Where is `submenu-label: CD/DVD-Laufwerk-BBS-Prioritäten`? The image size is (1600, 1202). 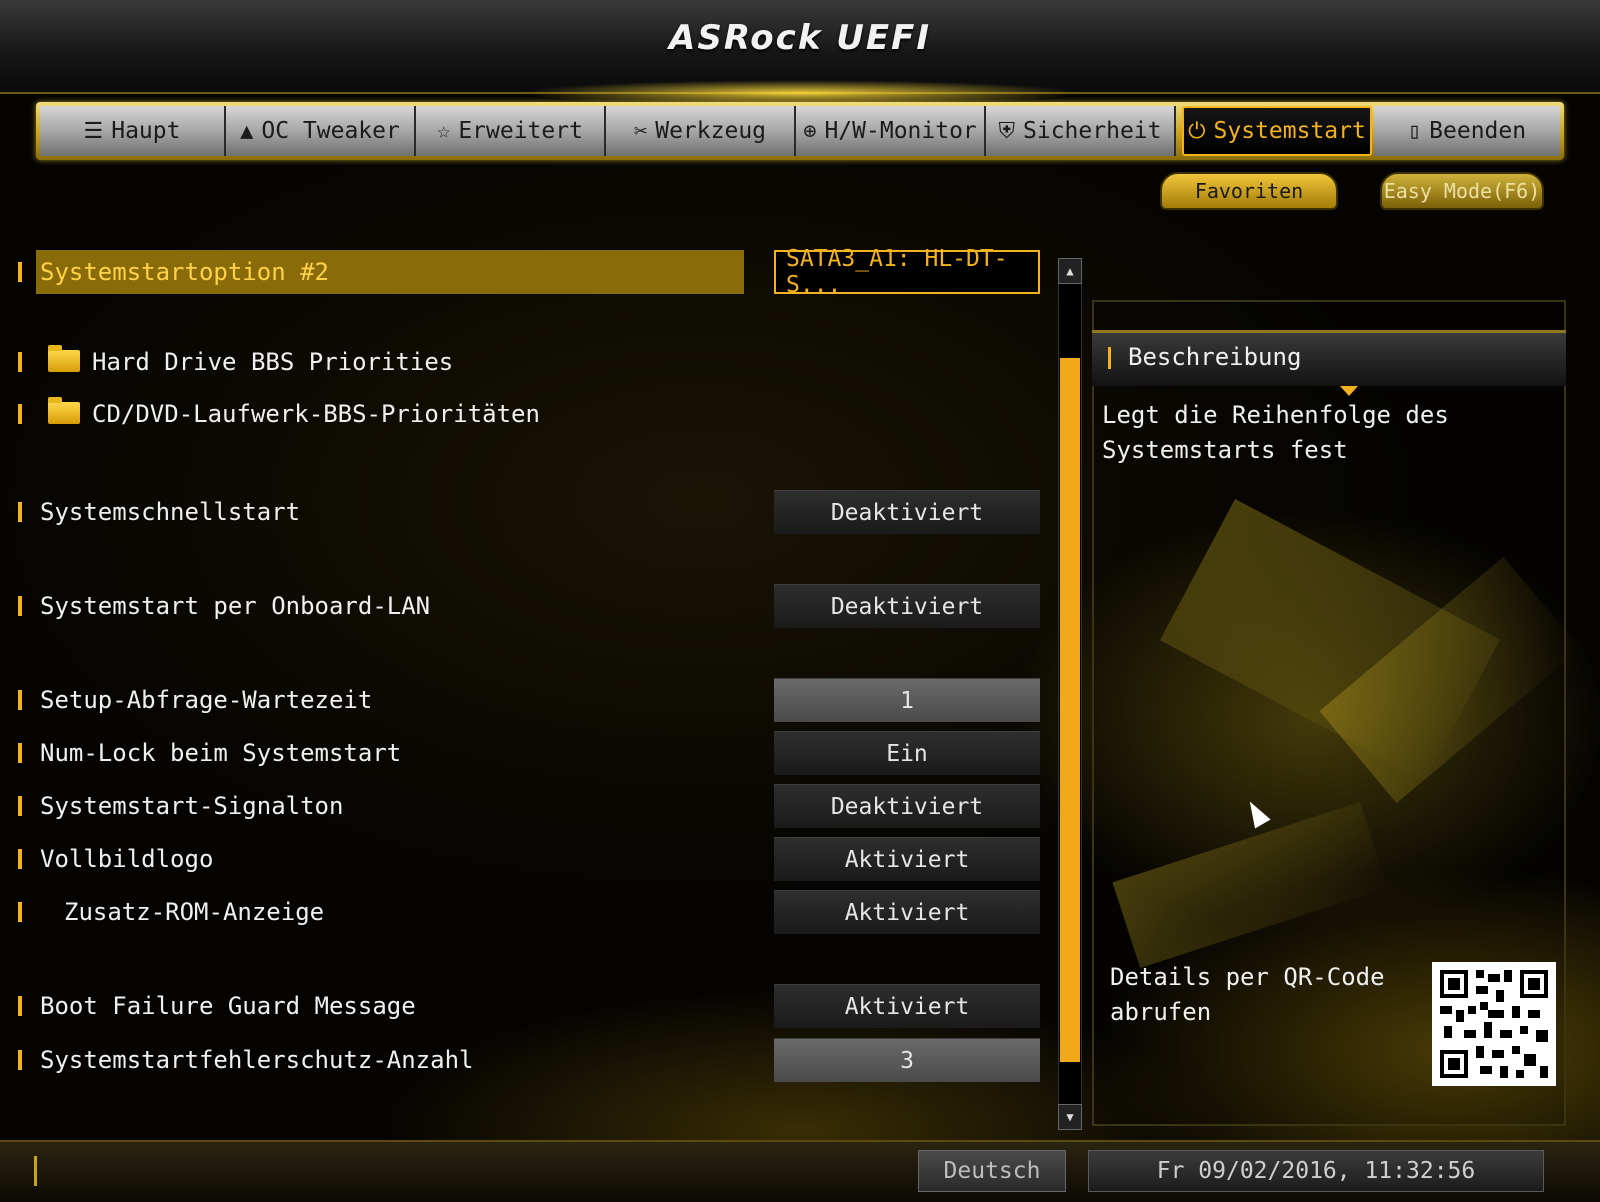 submenu-label: CD/DVD-Laufwerk-BBS-Prioritäten is located at coordinates (316, 414).